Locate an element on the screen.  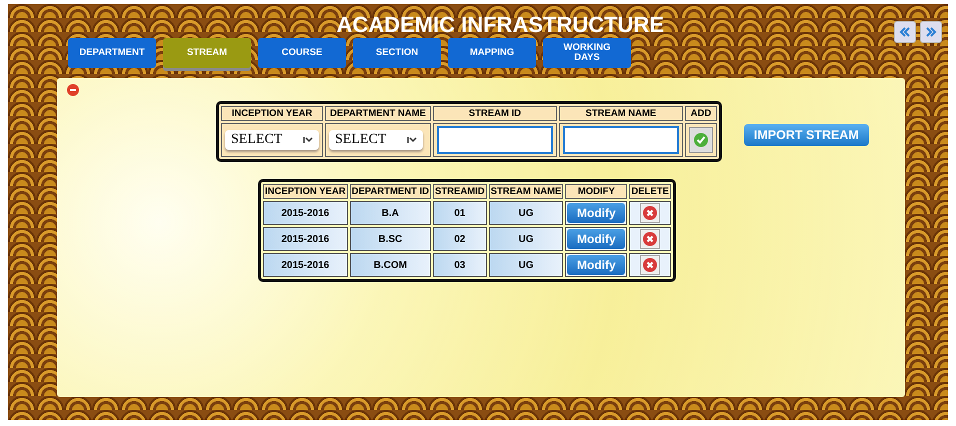
tab: WORKING DAYS is located at coordinates (587, 53).